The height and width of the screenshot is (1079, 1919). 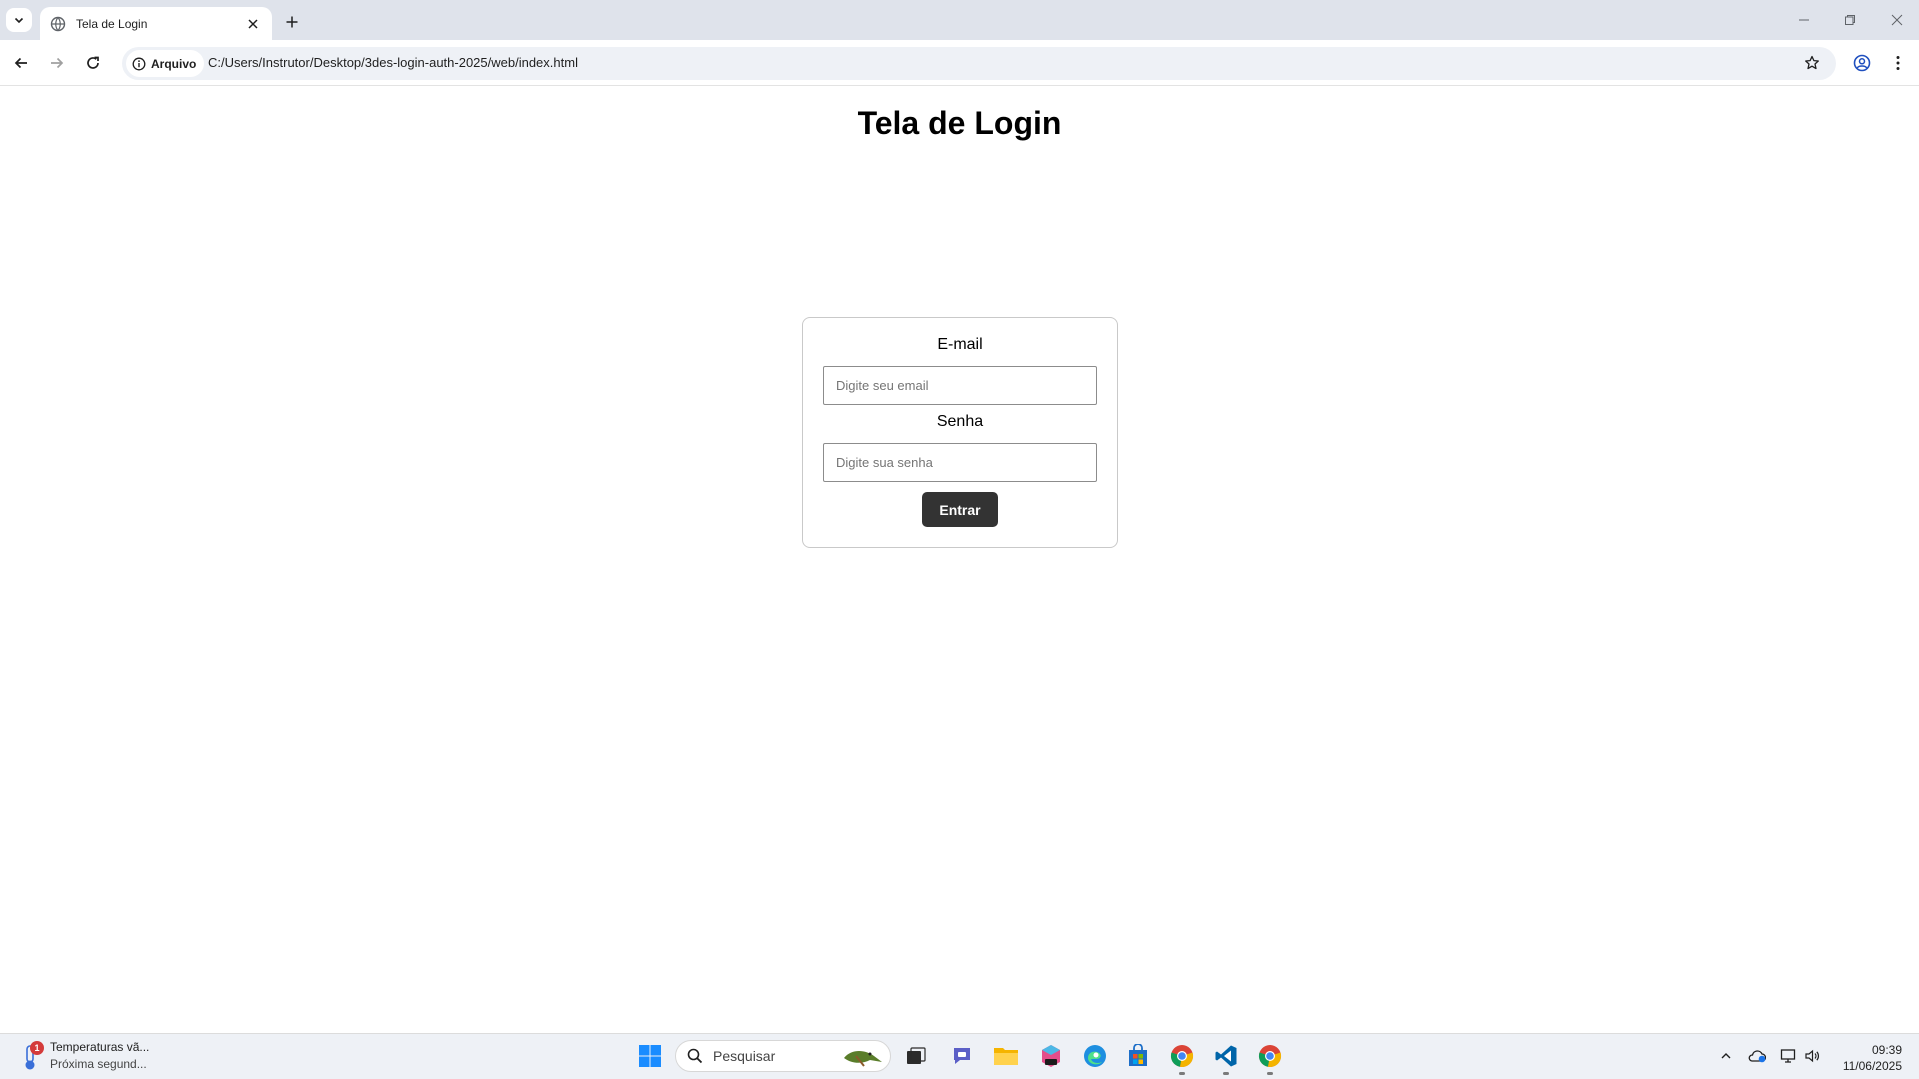 What do you see at coordinates (744, 1056) in the screenshot?
I see `search-placeholder: Pesquisar` at bounding box center [744, 1056].